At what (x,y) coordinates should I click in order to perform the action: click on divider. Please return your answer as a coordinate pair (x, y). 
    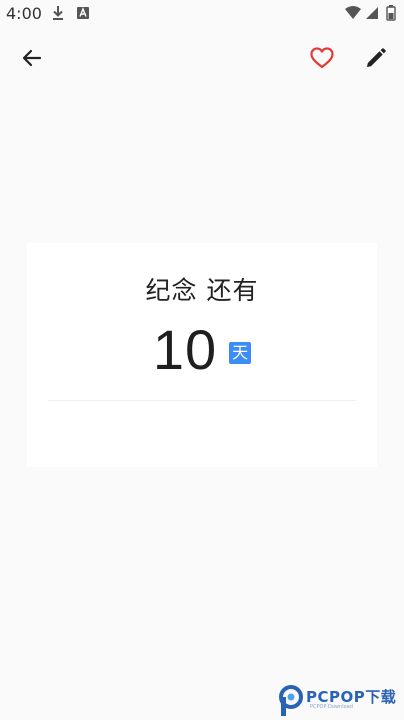
    Looking at the image, I should click on (202, 400).